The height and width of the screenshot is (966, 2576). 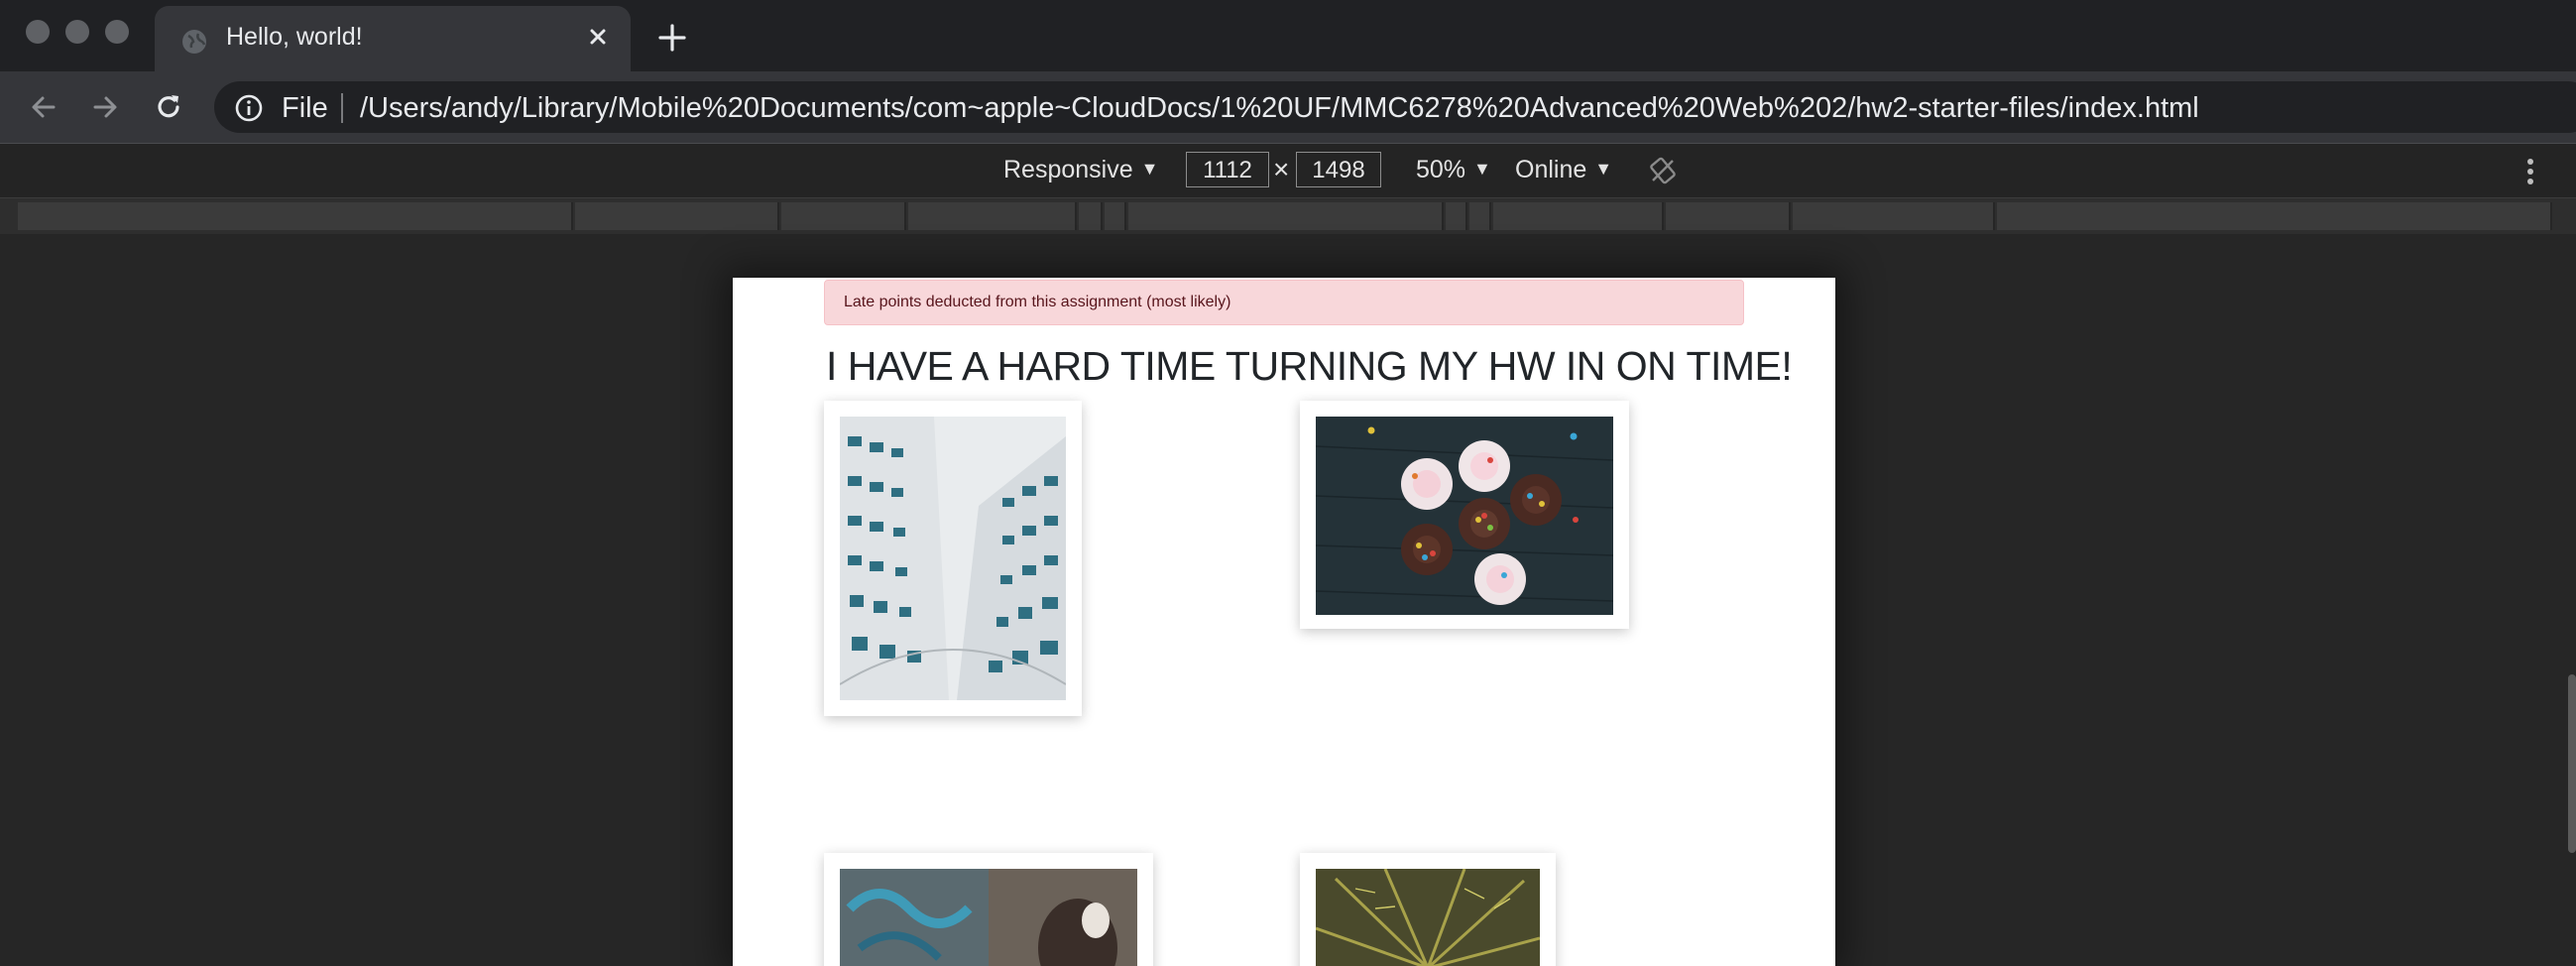 I want to click on info-icon, so click(x=249, y=108).